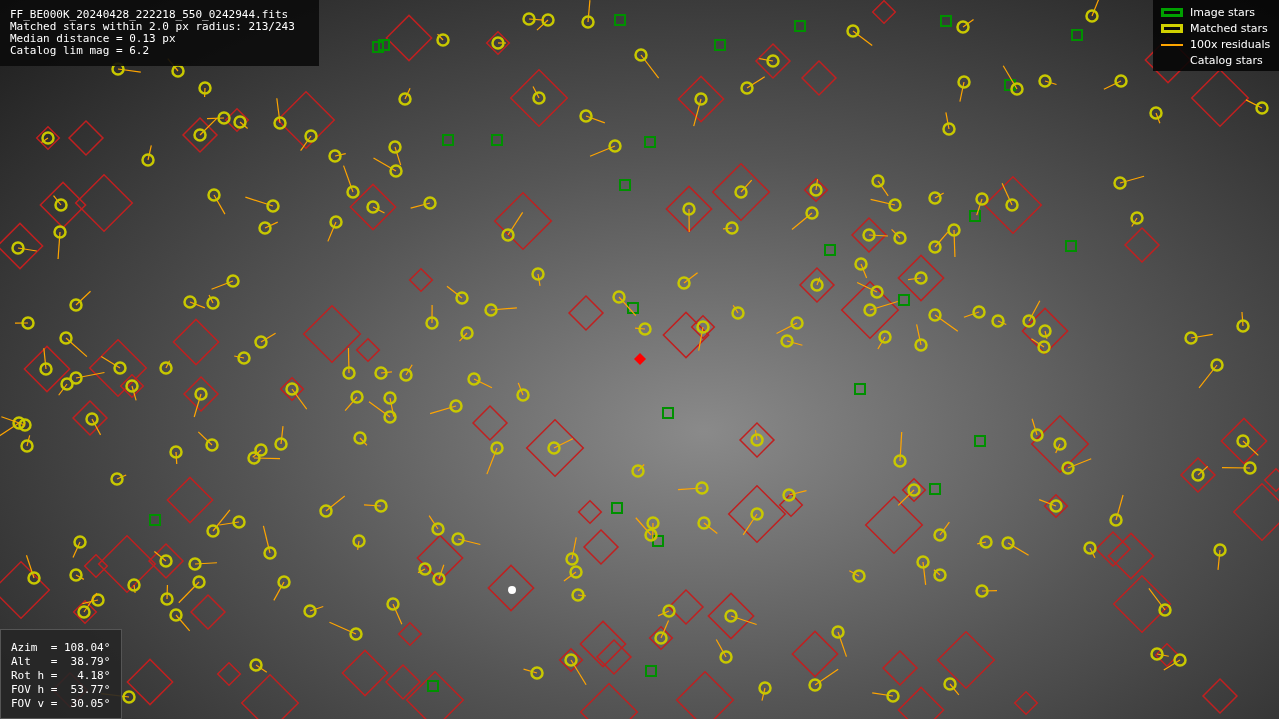 This screenshot has height=719, width=1279. Describe the element at coordinates (1226, 60) in the screenshot. I see `legend-label: Catalog stars` at that location.